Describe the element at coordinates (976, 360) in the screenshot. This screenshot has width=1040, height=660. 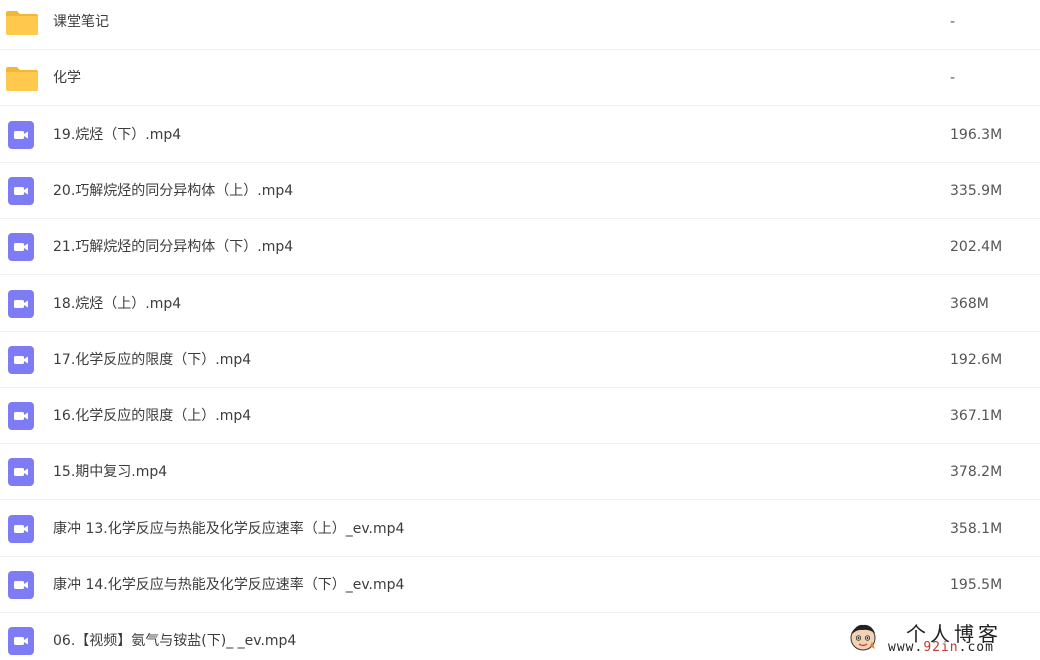
I see `file-size: 192.6M` at that location.